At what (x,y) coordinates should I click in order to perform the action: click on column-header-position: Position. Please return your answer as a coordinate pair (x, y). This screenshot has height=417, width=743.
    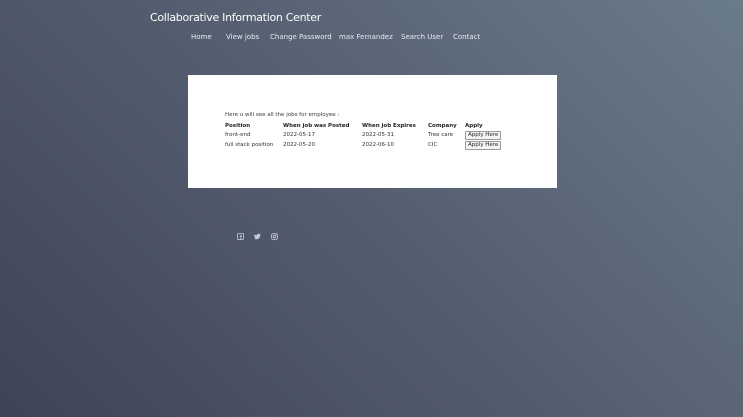
    Looking at the image, I should click on (238, 126).